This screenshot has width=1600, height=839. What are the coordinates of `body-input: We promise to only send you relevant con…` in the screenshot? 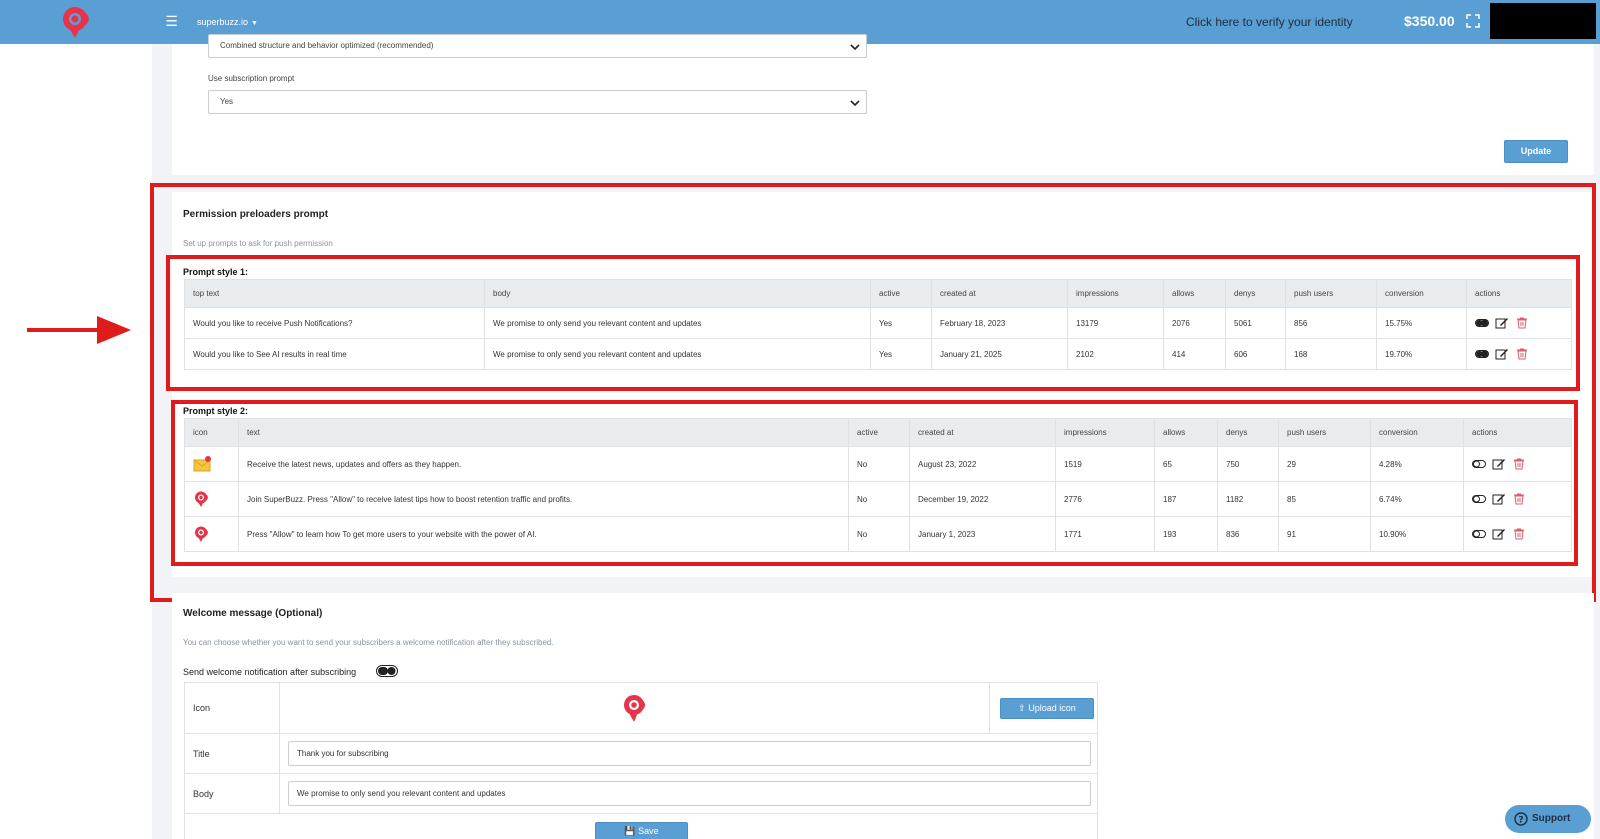 It's located at (689, 793).